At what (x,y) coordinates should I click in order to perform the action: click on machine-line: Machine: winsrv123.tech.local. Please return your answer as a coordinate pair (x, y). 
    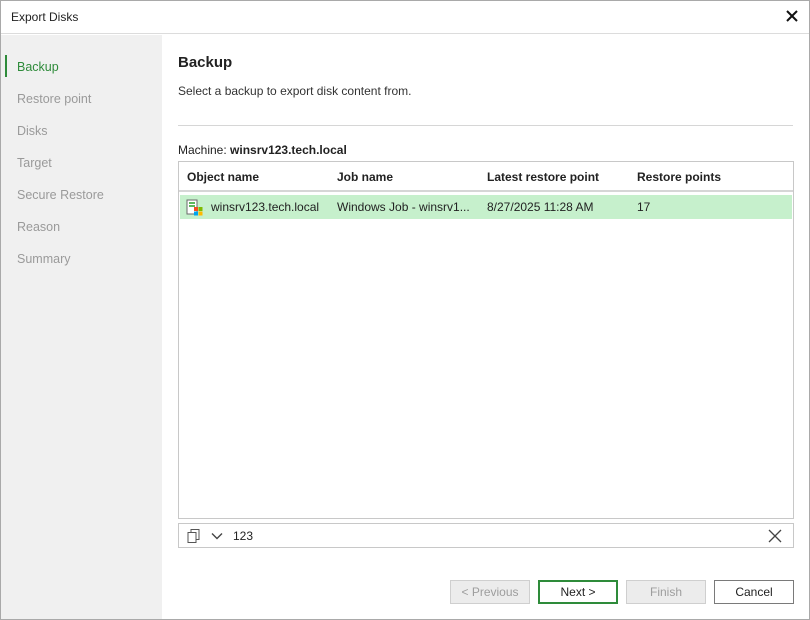
    Looking at the image, I should click on (262, 150).